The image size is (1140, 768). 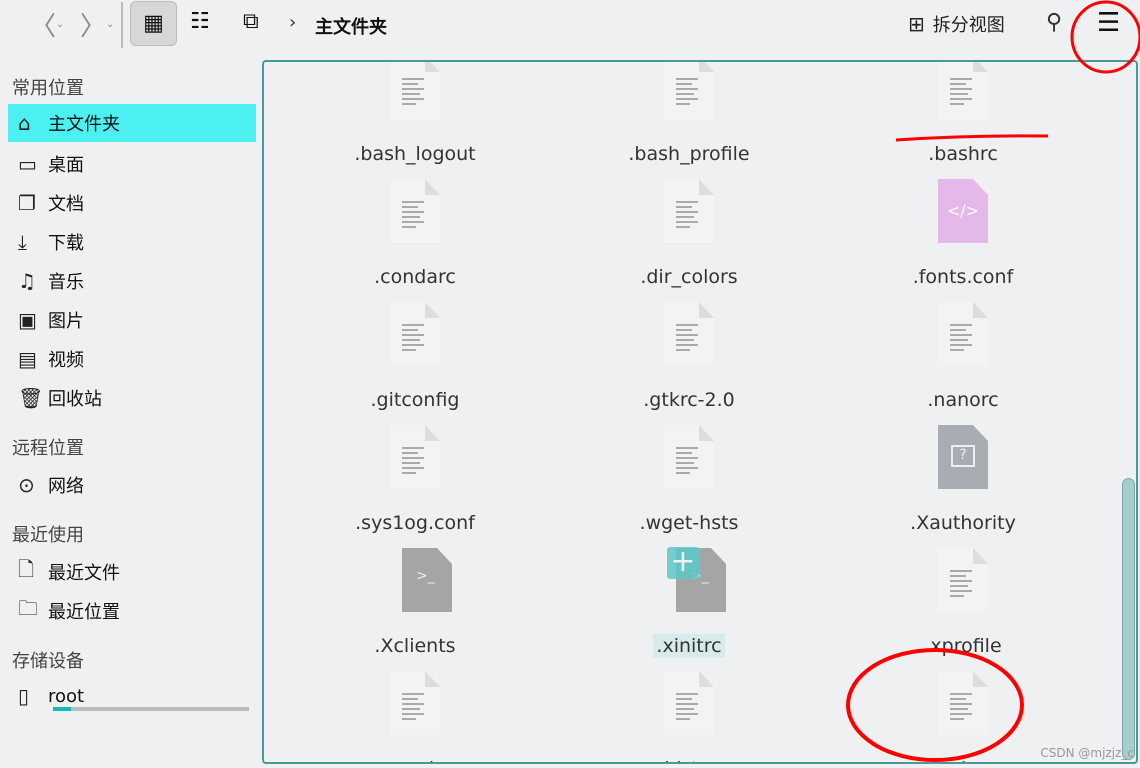 I want to click on watermark: CSDN @mjzjz_c, so click(x=1087, y=753).